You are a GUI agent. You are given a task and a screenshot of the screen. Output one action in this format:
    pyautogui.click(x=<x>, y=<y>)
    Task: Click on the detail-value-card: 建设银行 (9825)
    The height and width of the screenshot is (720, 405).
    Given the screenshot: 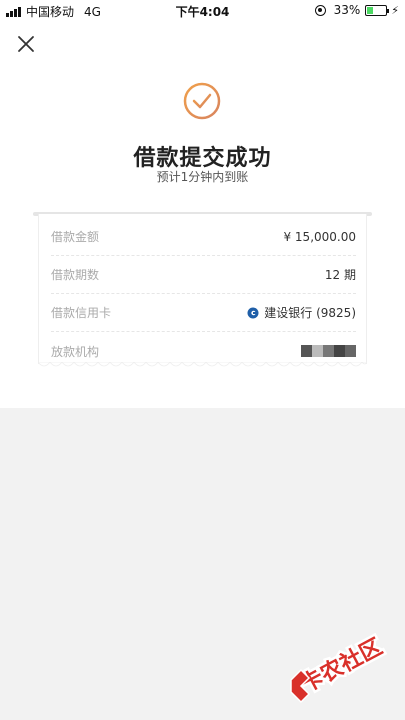 What is the action you would take?
    pyautogui.click(x=301, y=312)
    